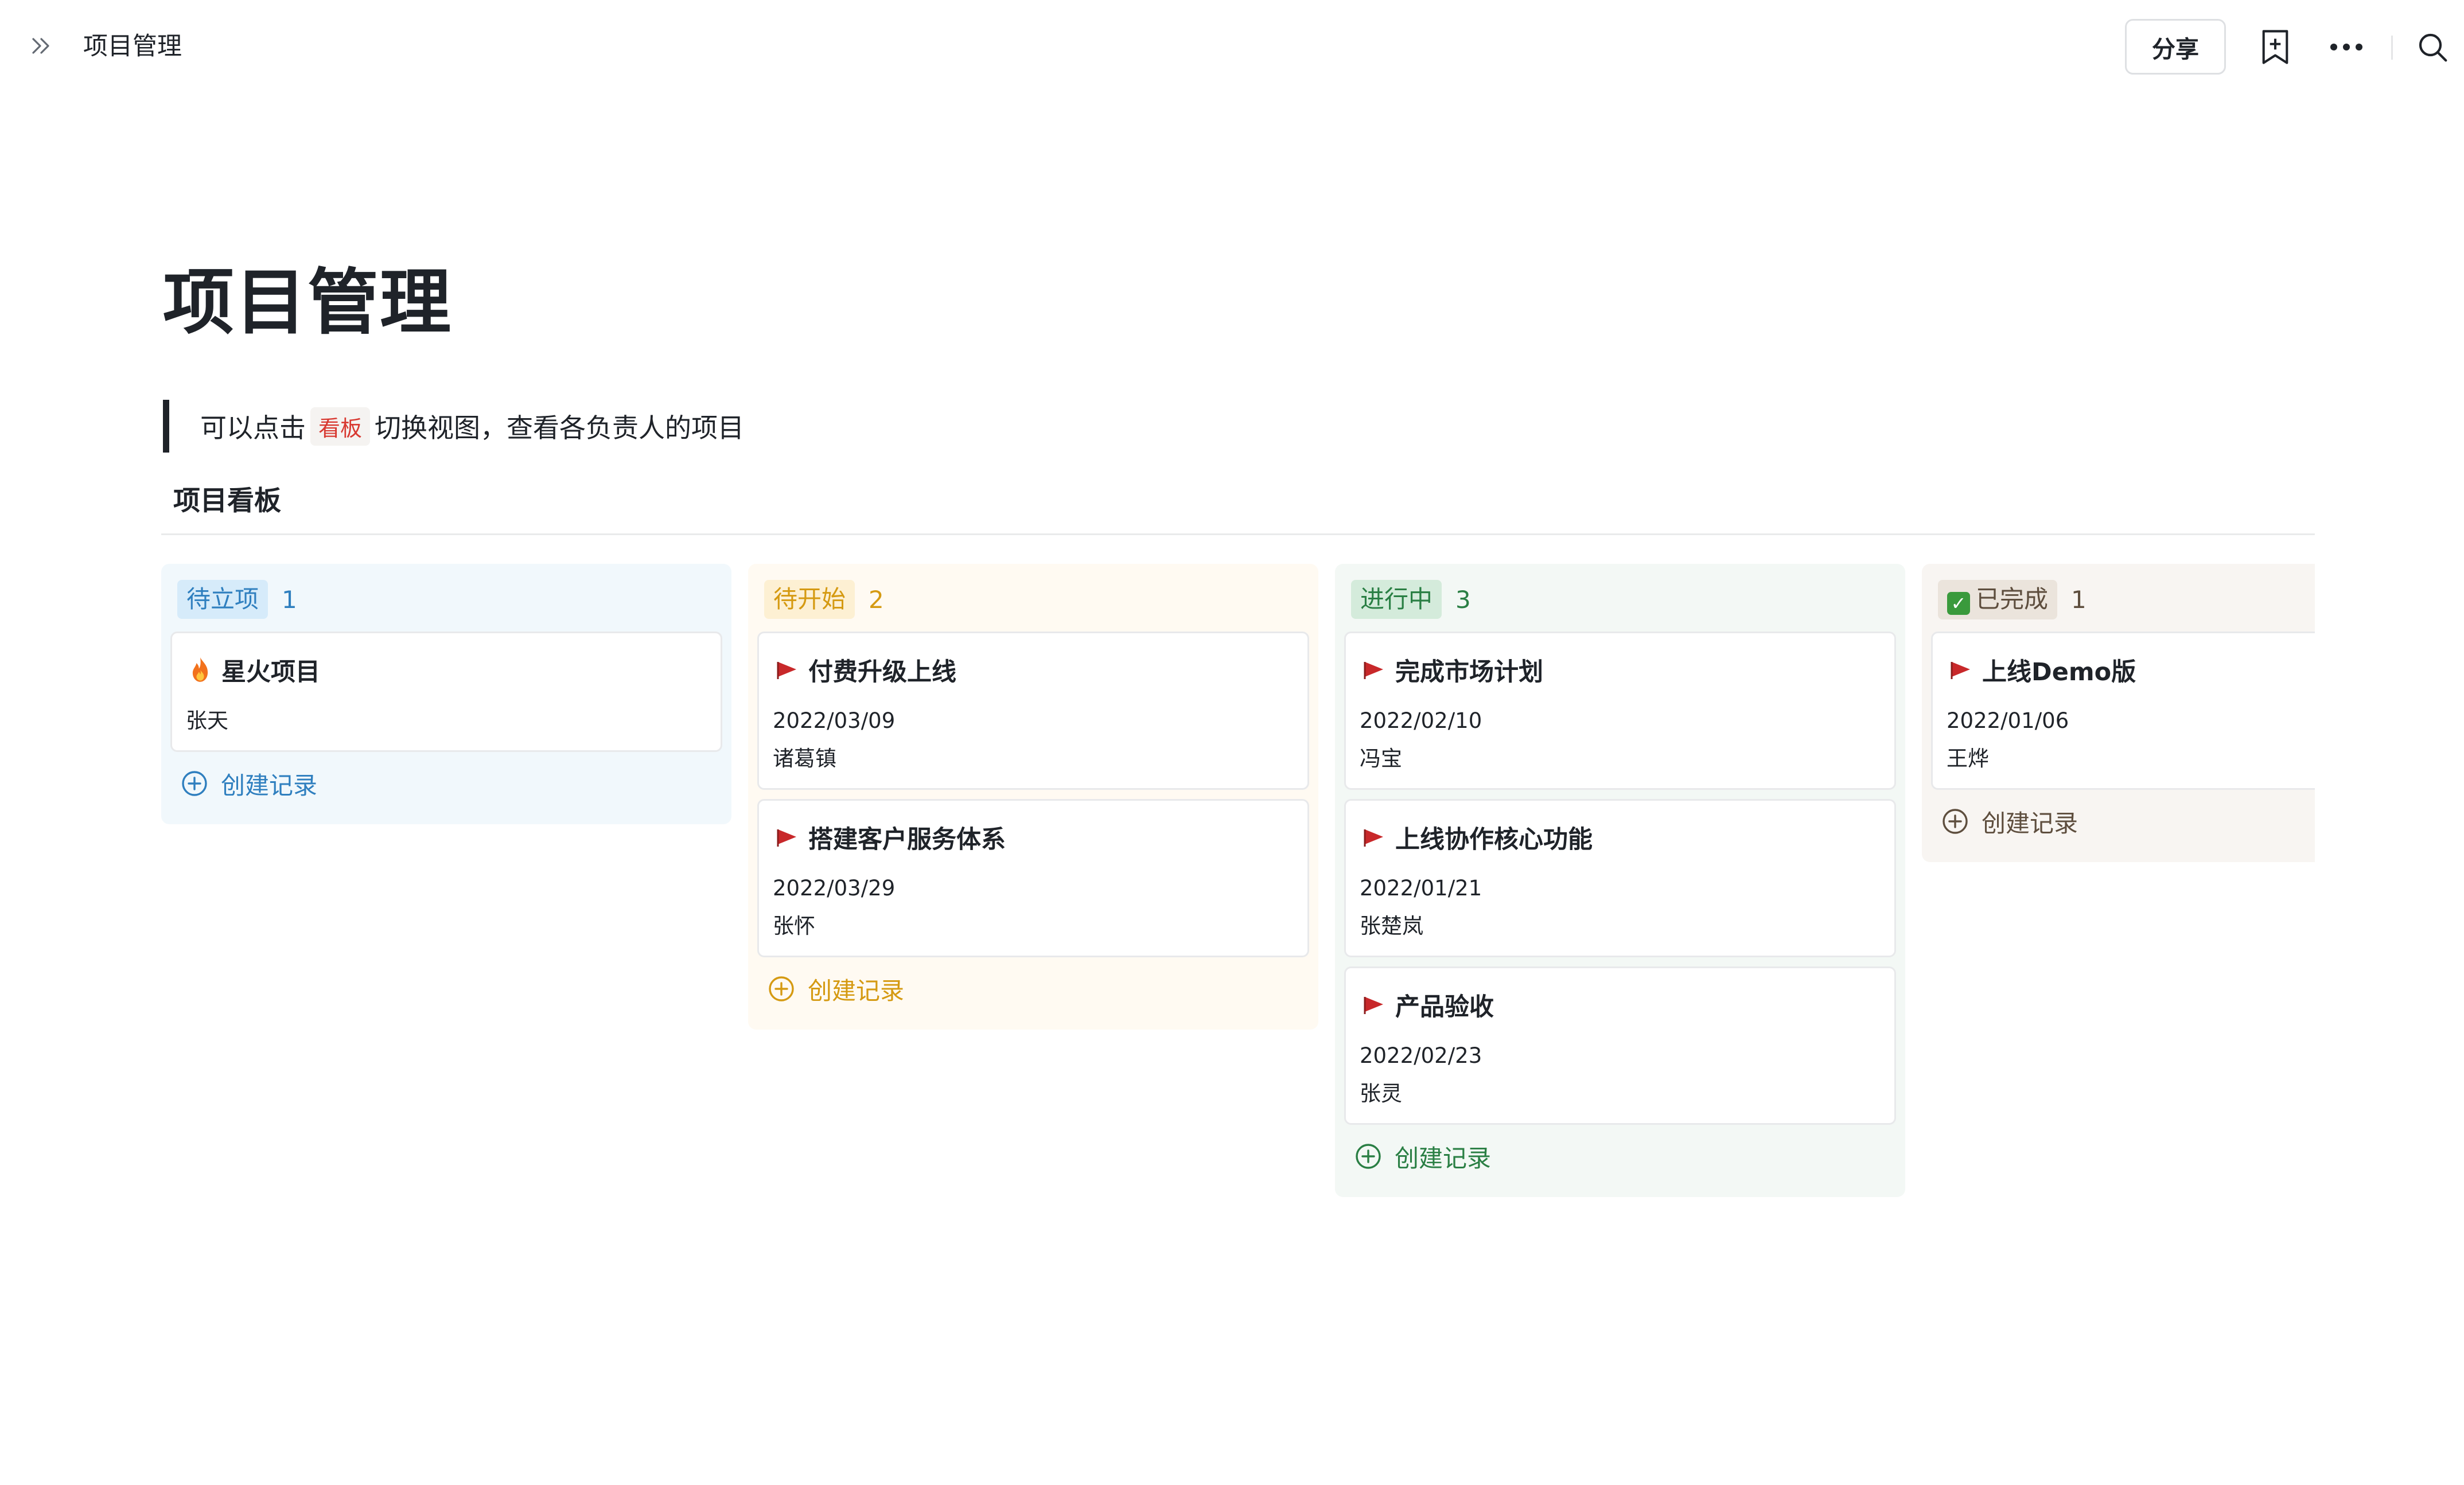  Describe the element at coordinates (1421, 888) in the screenshot. I see `card-date: 2022/01/21` at that location.